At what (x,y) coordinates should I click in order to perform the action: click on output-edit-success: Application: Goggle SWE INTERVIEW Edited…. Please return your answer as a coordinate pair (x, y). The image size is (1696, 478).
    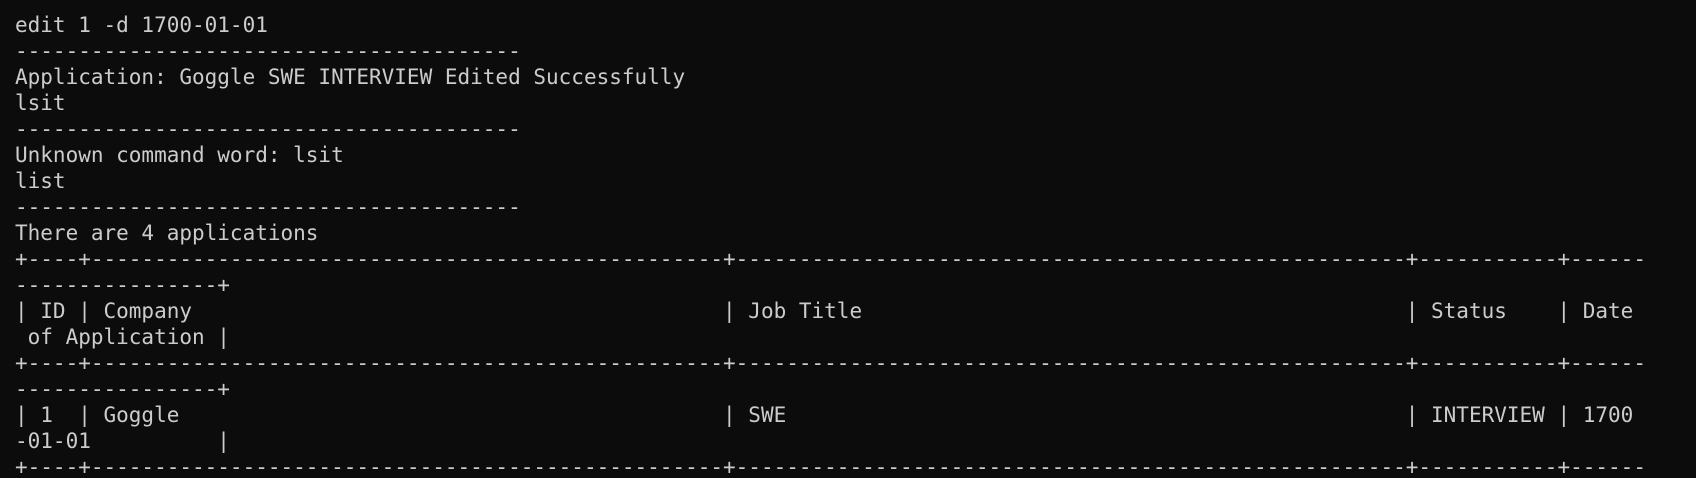
    Looking at the image, I should click on (350, 77).